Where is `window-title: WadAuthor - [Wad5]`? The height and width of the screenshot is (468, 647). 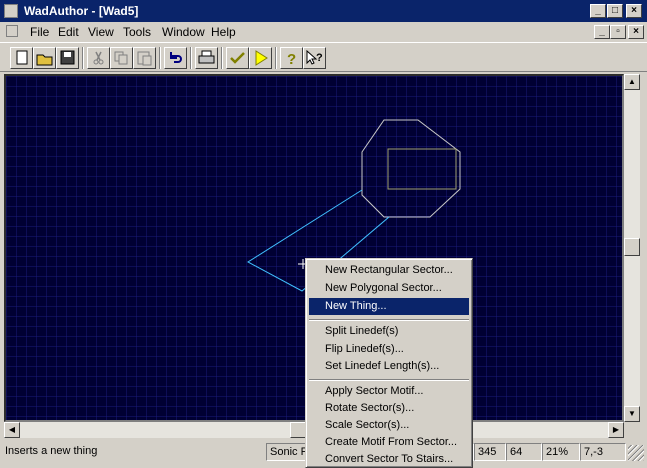
window-title: WadAuthor - [Wad5] is located at coordinates (81, 11).